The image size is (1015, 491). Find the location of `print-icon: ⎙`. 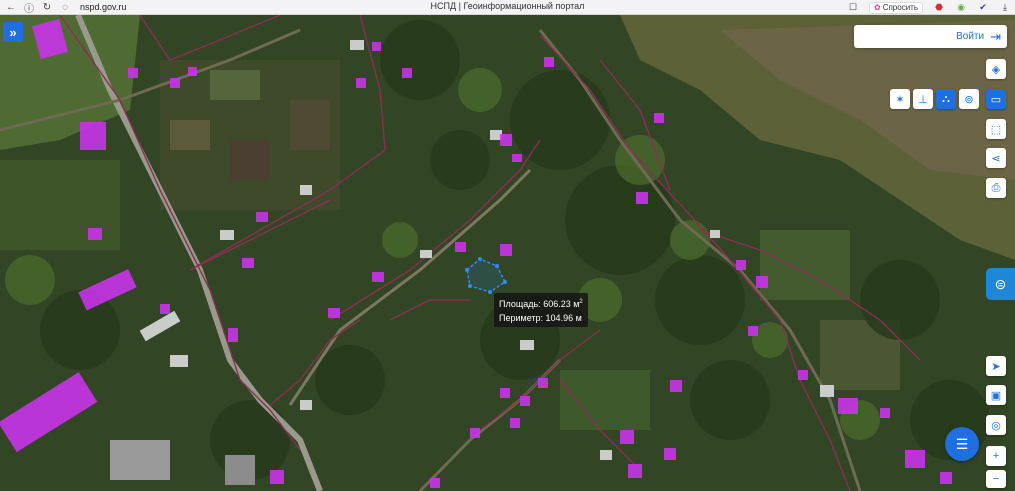

print-icon: ⎙ is located at coordinates (996, 187).